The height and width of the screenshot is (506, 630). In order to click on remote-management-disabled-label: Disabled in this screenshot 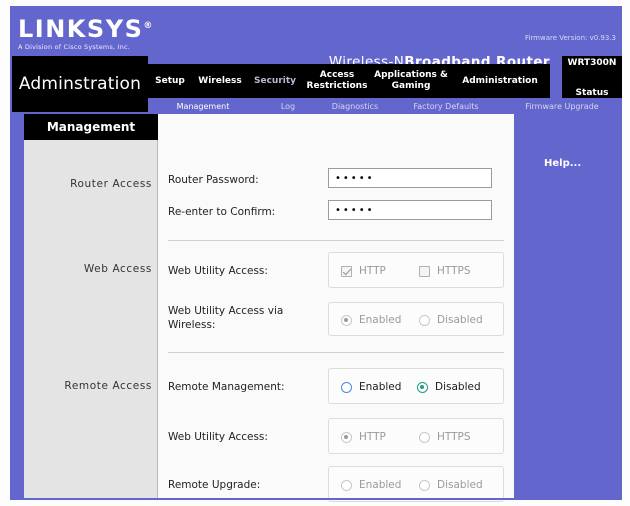, I will do `click(458, 387)`.